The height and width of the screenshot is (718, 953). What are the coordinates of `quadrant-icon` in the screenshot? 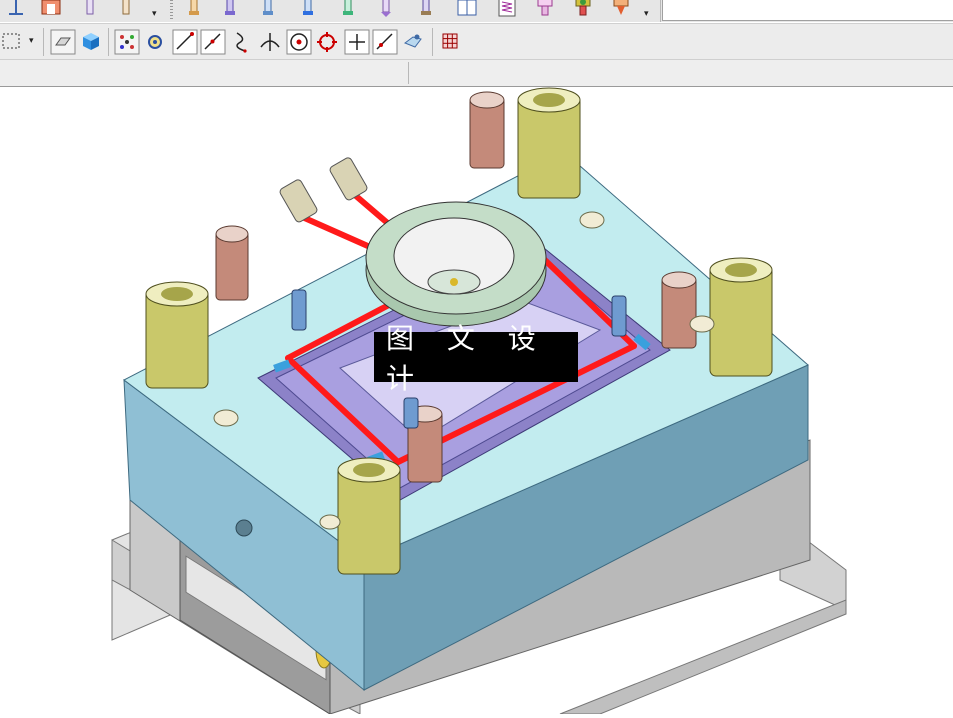 It's located at (327, 42).